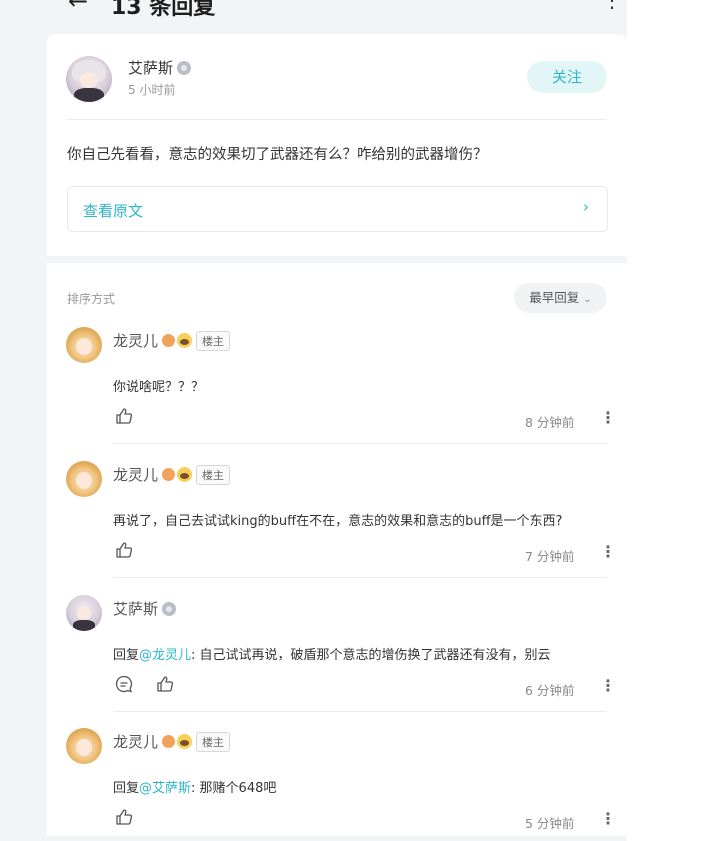 The image size is (720, 841). Describe the element at coordinates (124, 684) in the screenshot. I see `comment-icon` at that location.